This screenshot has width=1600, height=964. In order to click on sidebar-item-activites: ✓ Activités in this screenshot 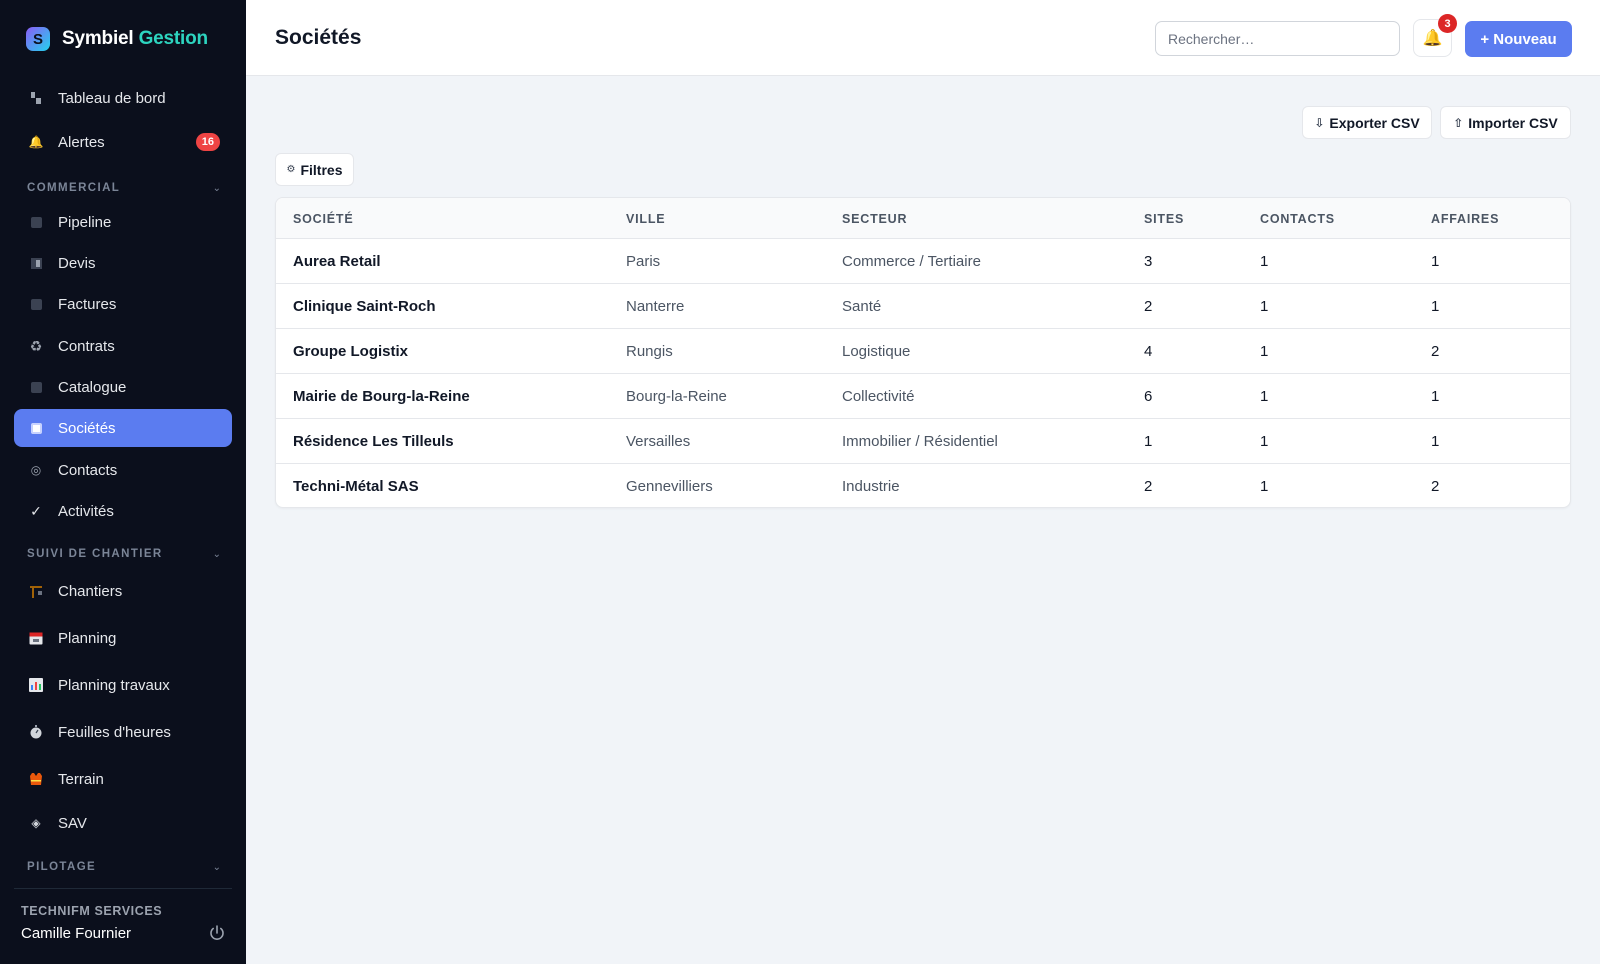, I will do `click(123, 511)`.